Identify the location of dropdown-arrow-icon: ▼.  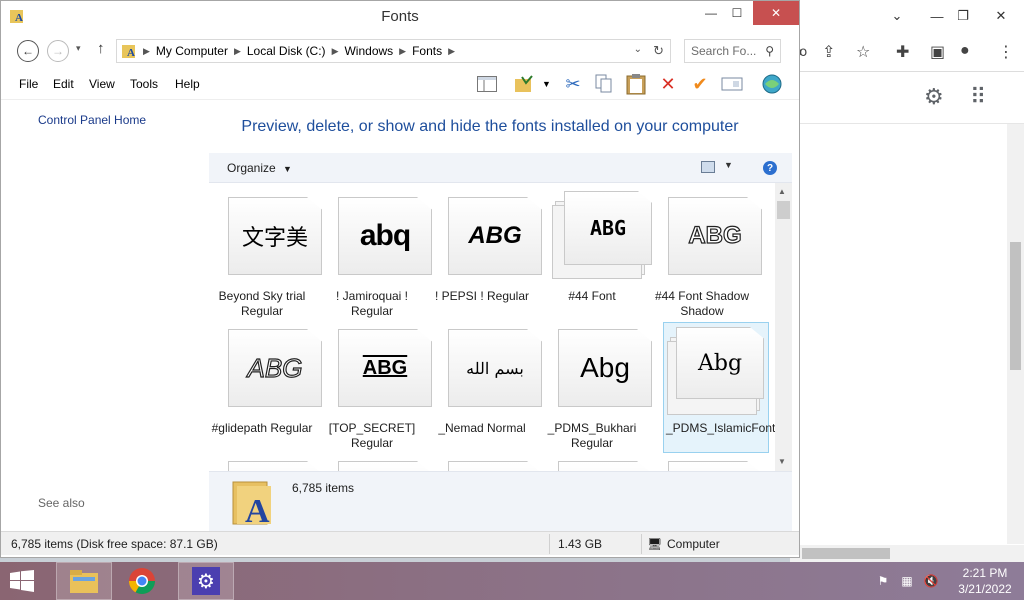
(546, 84).